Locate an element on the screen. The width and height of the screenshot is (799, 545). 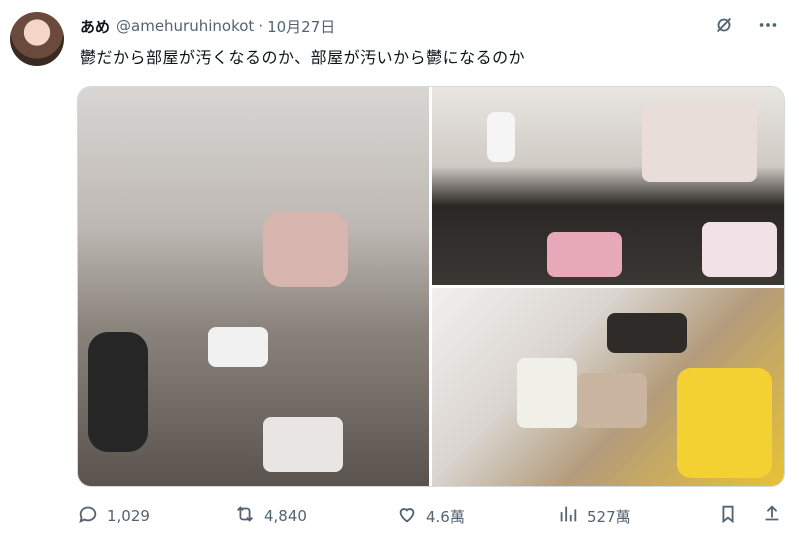
tweet-header: あめ @amehuruhinokot · 10月27日 is located at coordinates (429, 26).